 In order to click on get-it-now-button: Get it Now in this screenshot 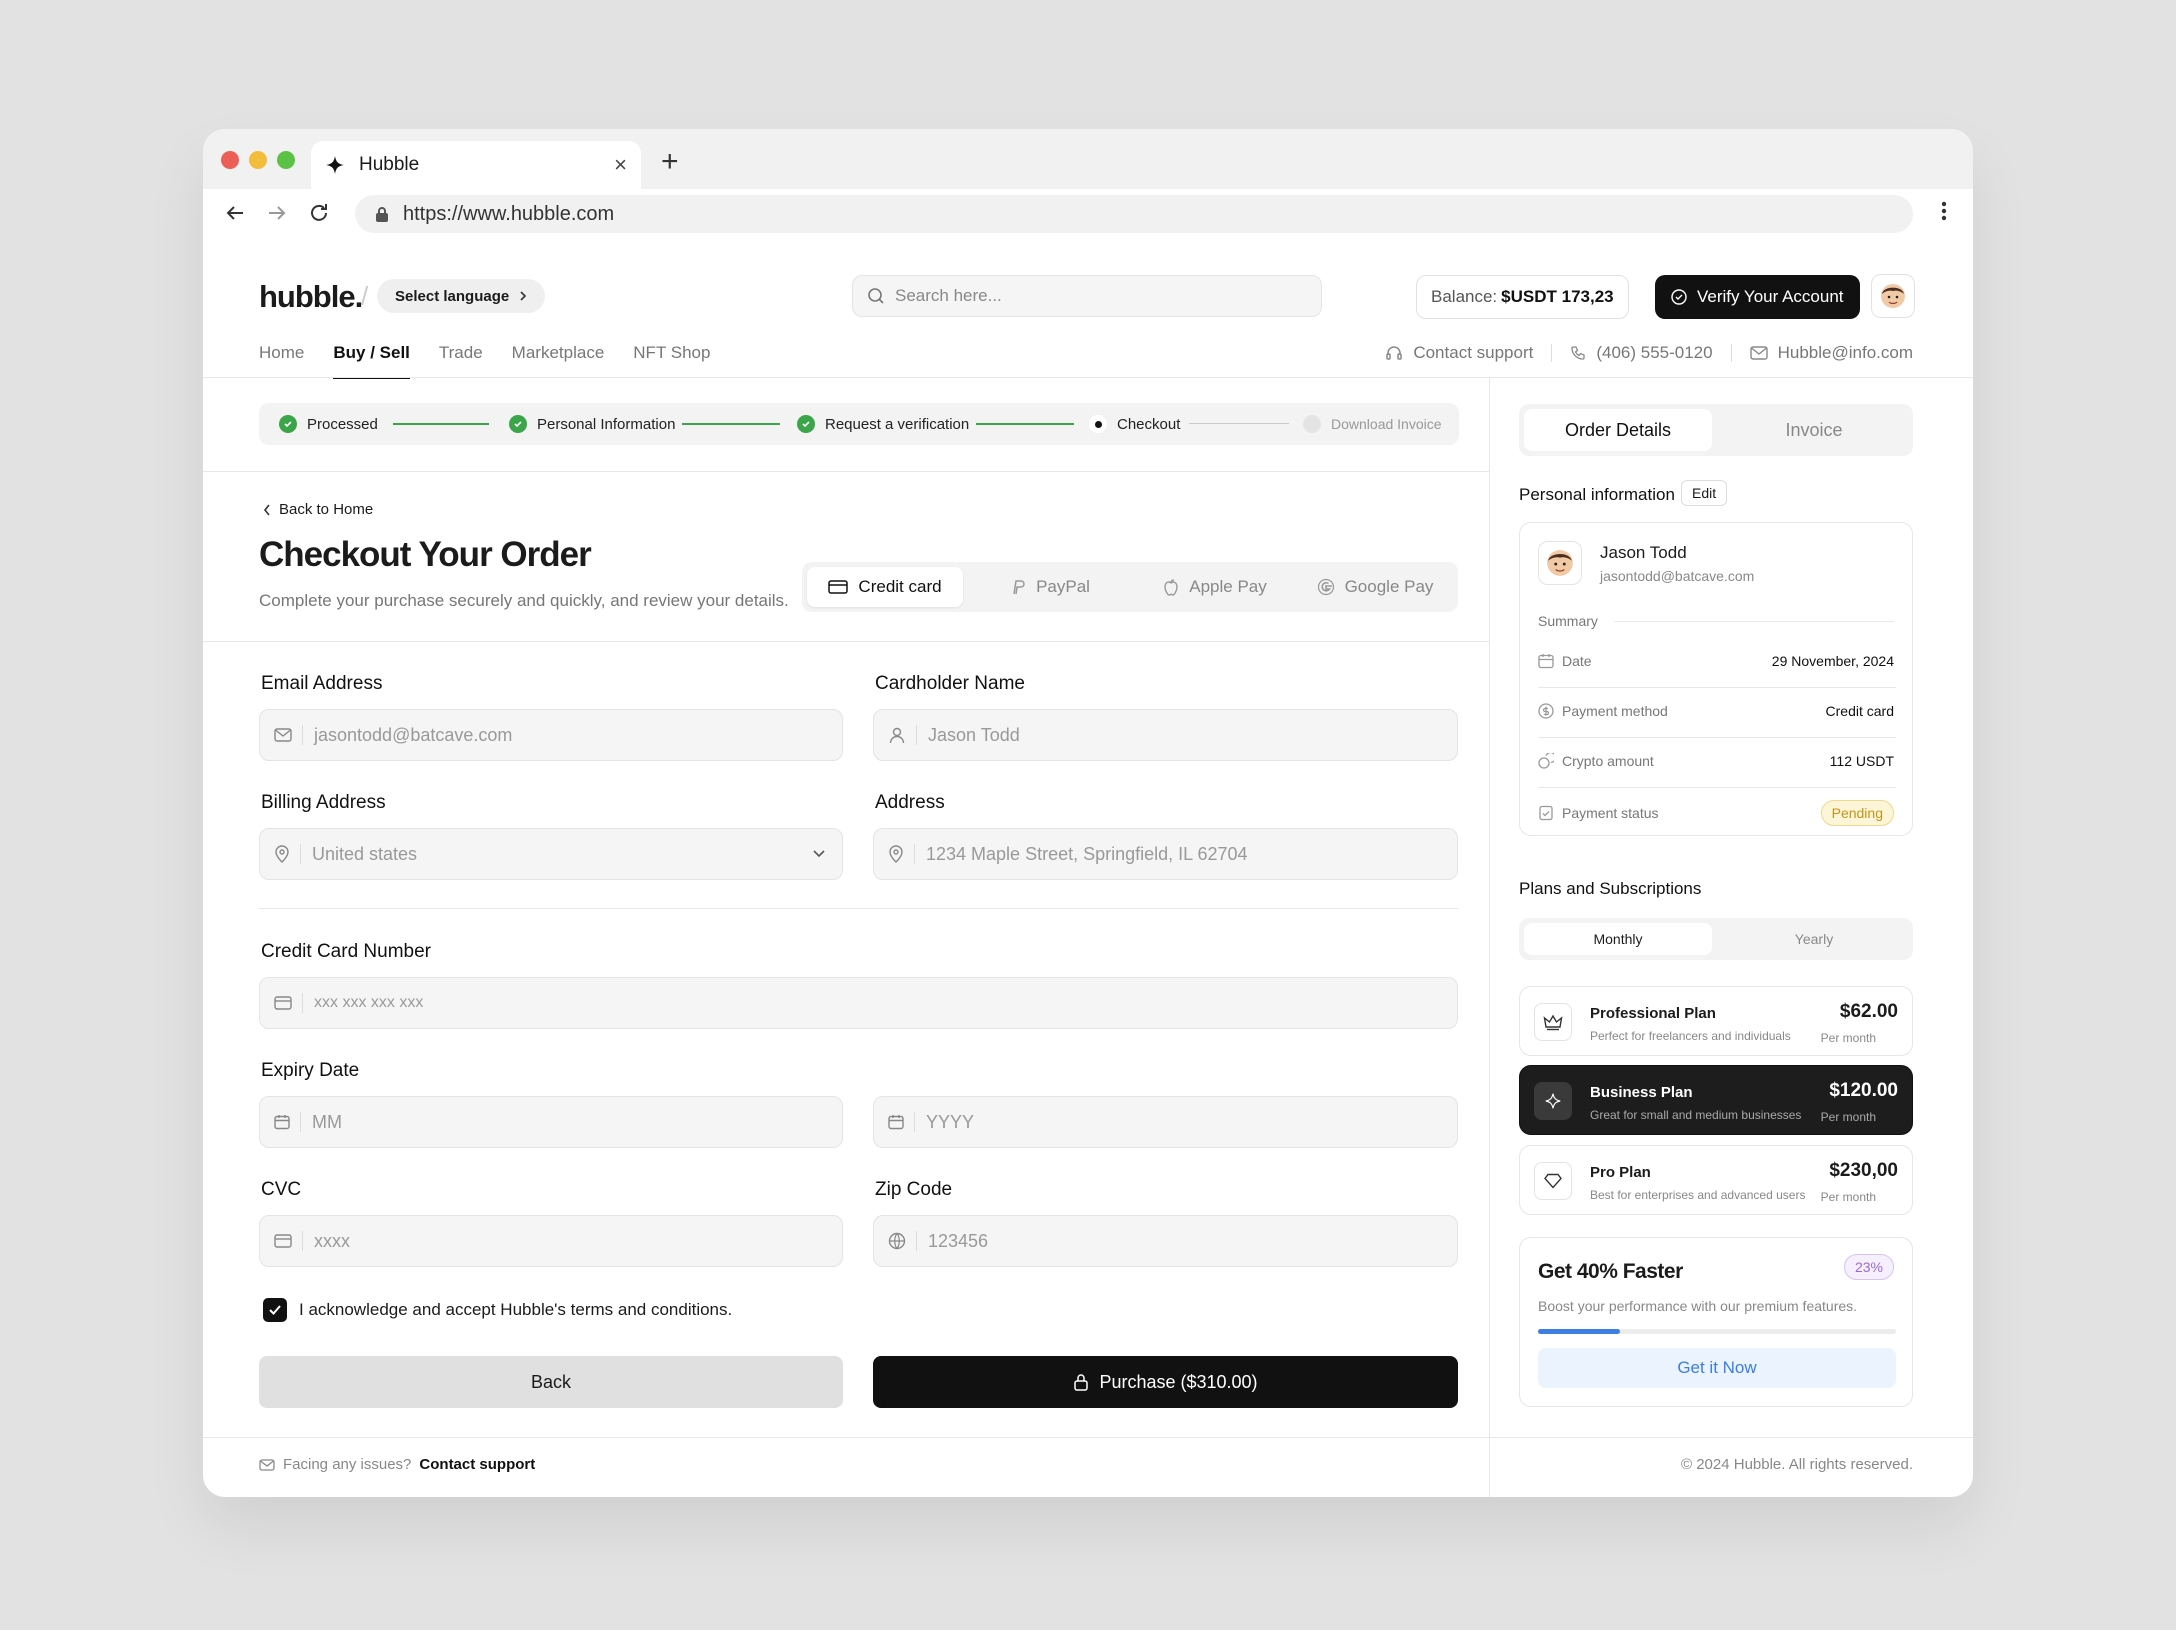, I will do `click(1717, 1368)`.